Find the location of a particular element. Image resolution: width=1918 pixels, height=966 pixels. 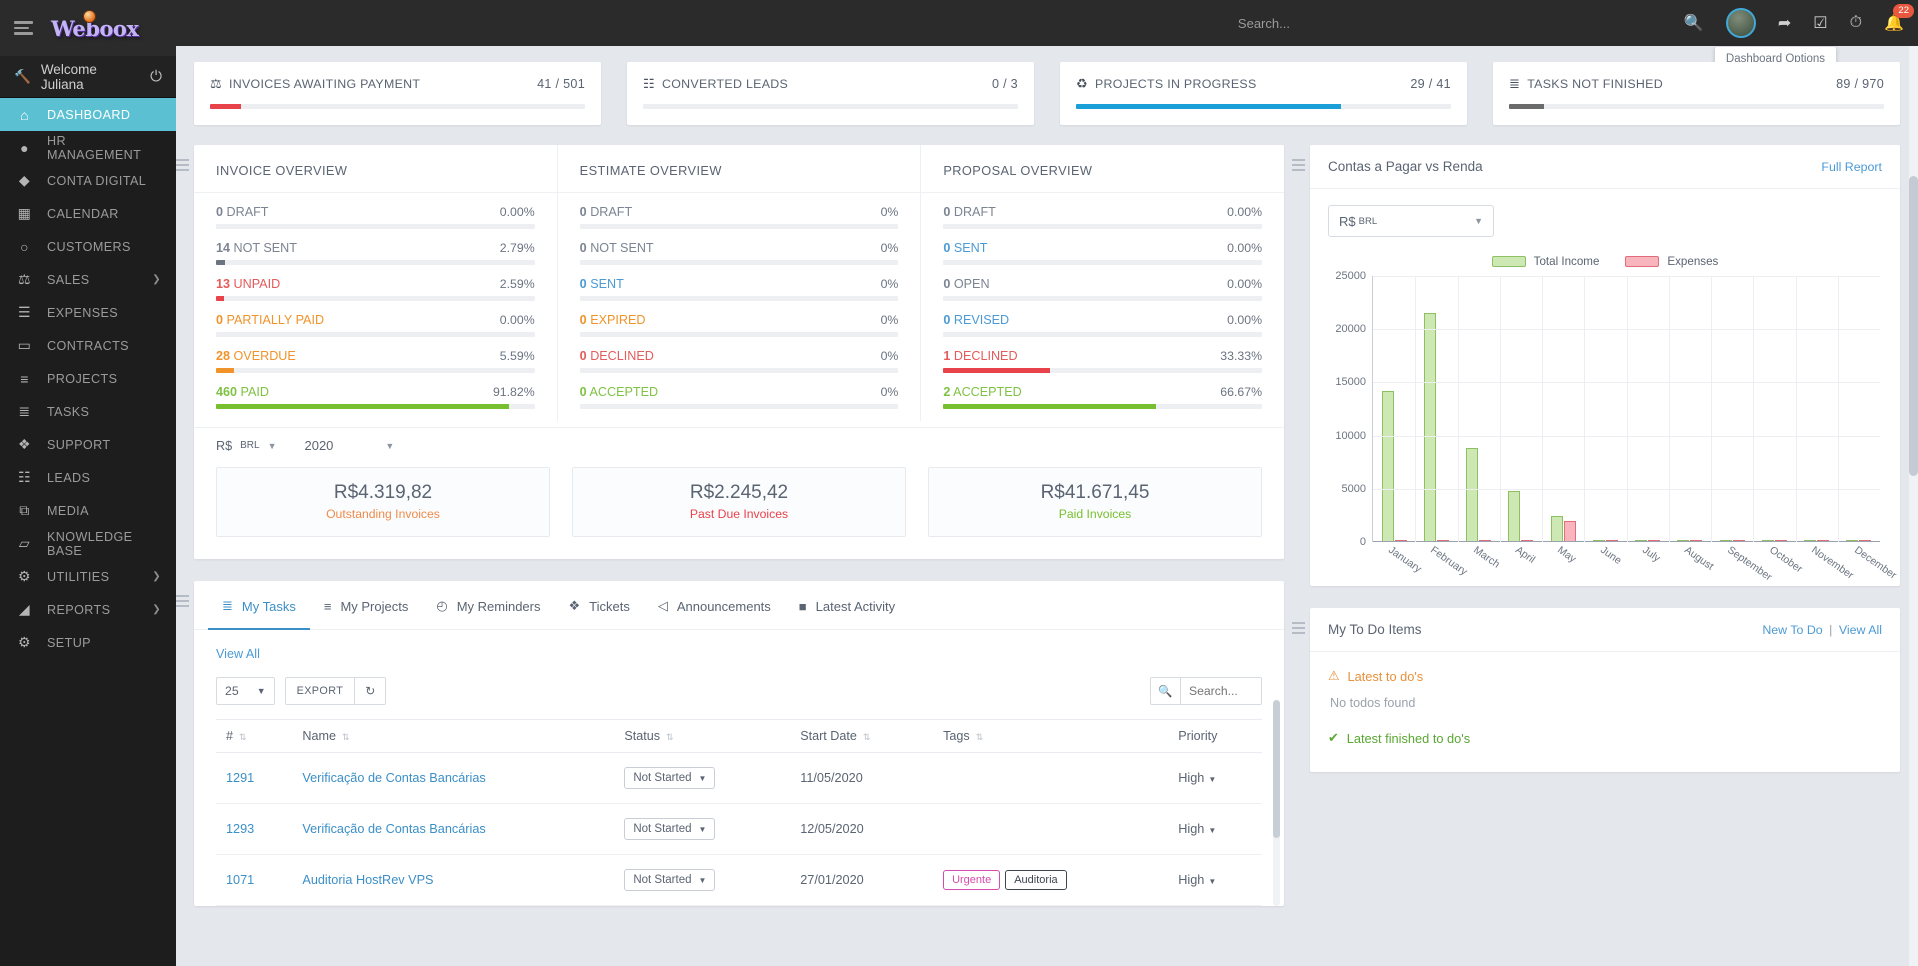

todo-view-all-link: View All is located at coordinates (1860, 630).